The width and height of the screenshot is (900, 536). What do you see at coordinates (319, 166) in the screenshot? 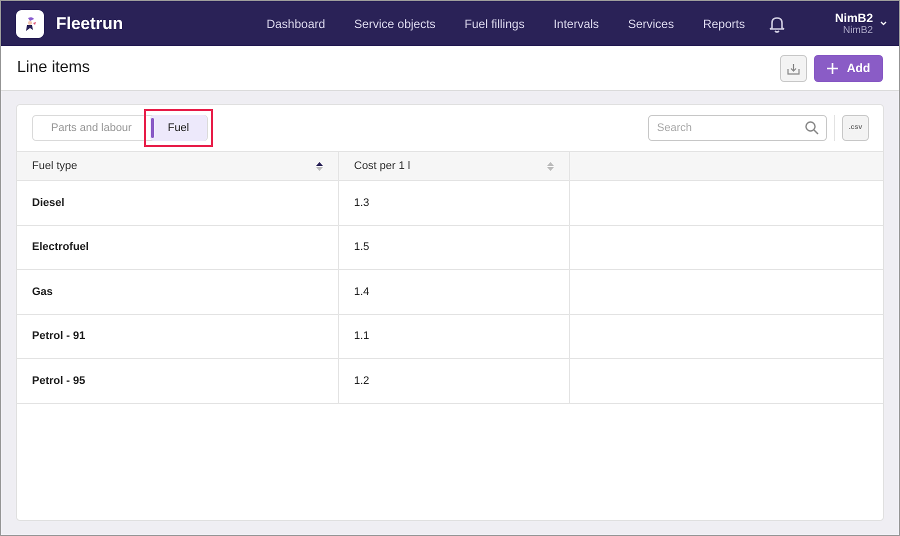
I see `sort-icon` at bounding box center [319, 166].